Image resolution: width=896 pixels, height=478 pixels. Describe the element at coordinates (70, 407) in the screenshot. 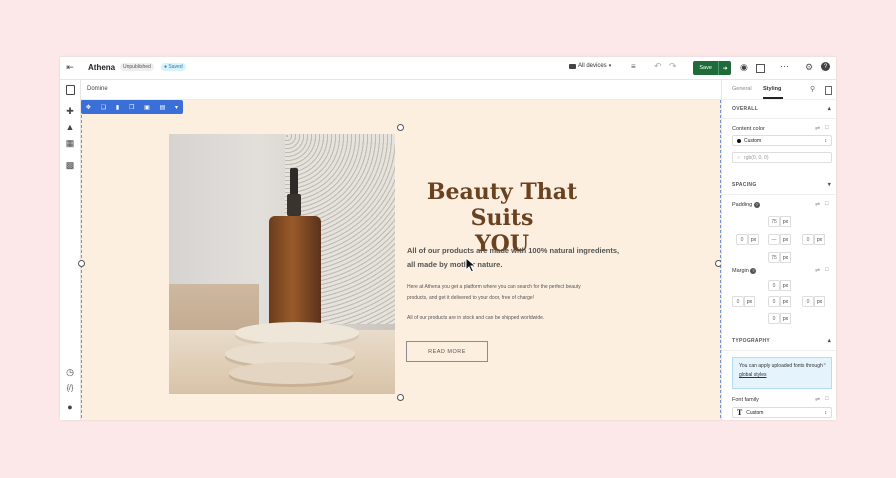

I see `chat-icon: ●` at that location.